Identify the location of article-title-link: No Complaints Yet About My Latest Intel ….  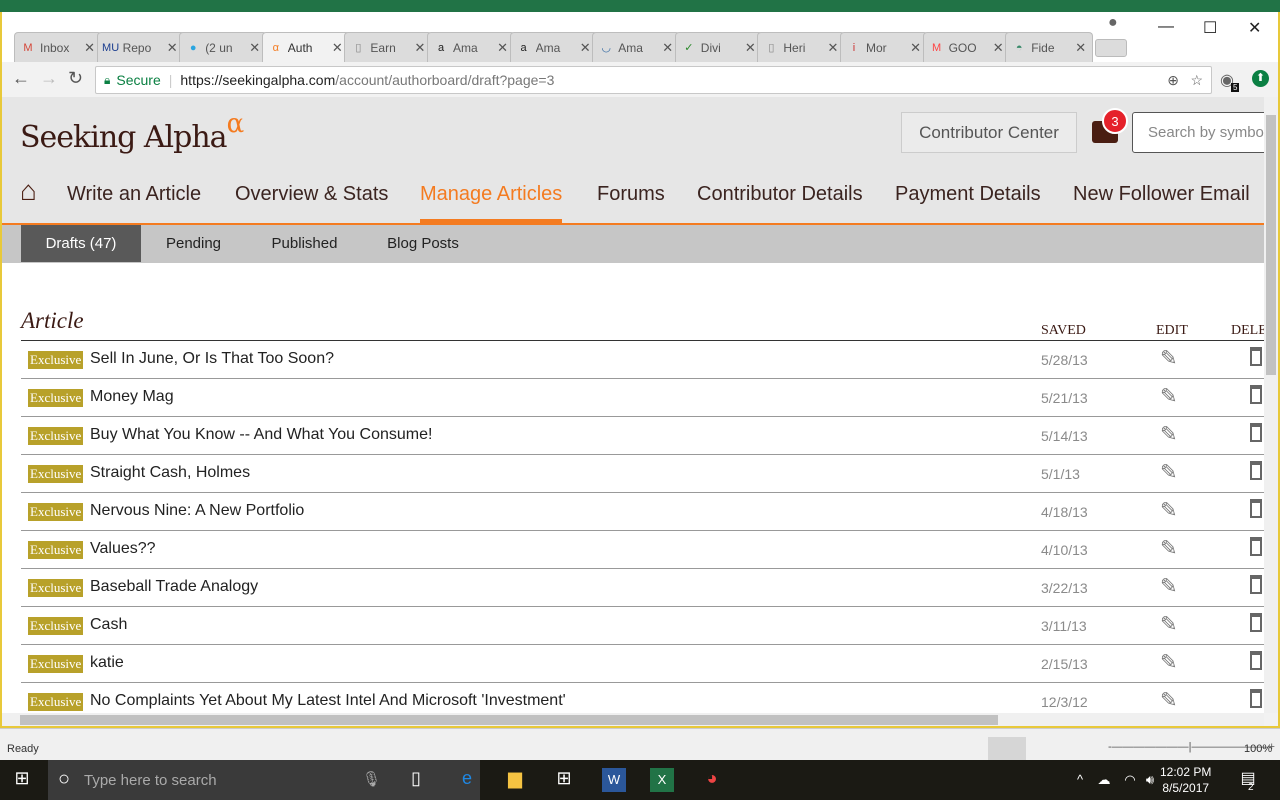
(328, 701).